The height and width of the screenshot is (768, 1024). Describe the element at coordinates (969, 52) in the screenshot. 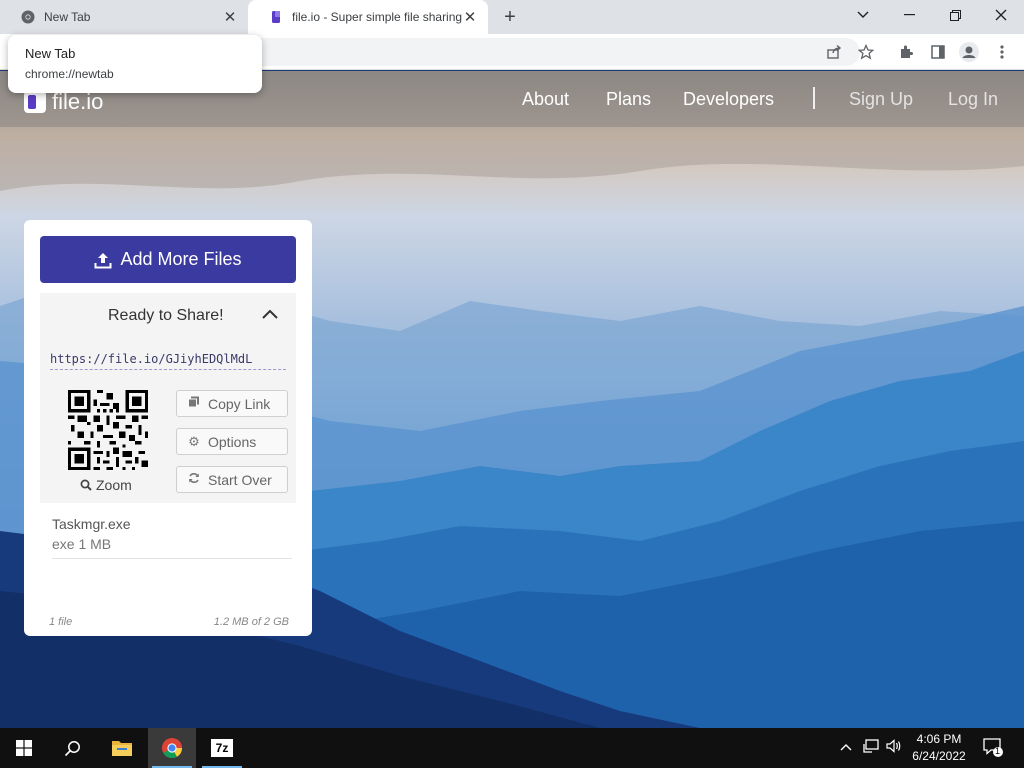

I see `profile-icon` at that location.